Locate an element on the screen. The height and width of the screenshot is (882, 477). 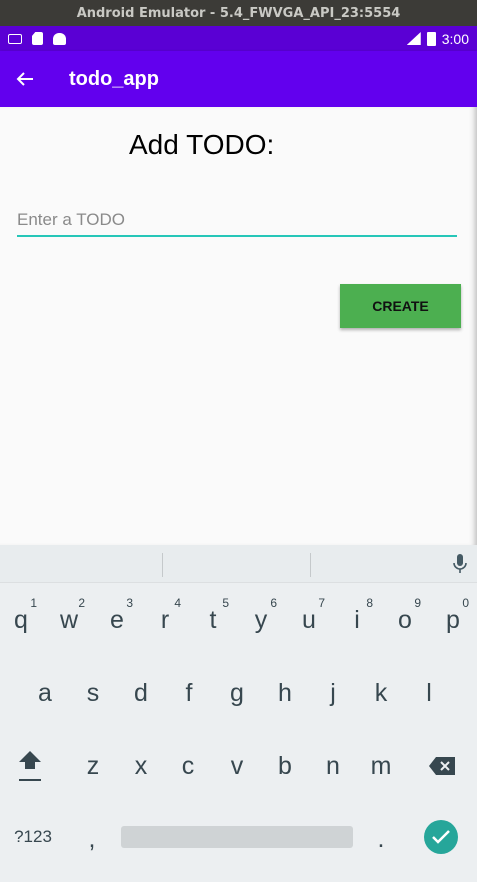
sd-card-icon is located at coordinates (37, 38).